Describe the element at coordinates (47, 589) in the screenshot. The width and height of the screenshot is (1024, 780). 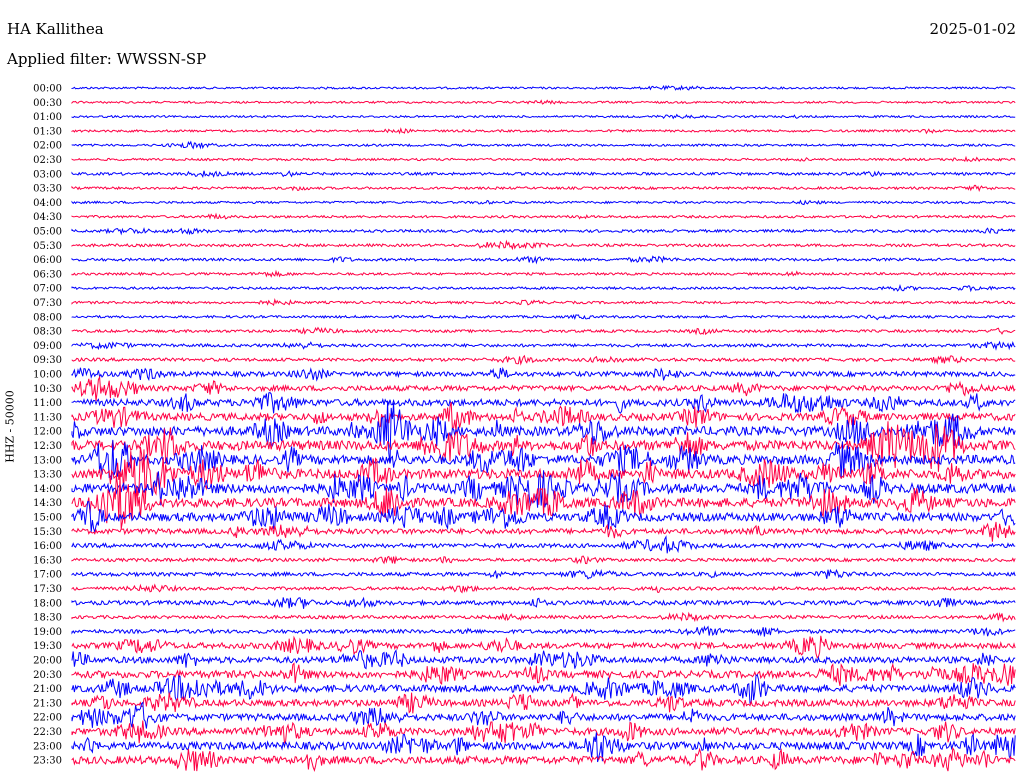
I see `tick-label: 17:30` at that location.